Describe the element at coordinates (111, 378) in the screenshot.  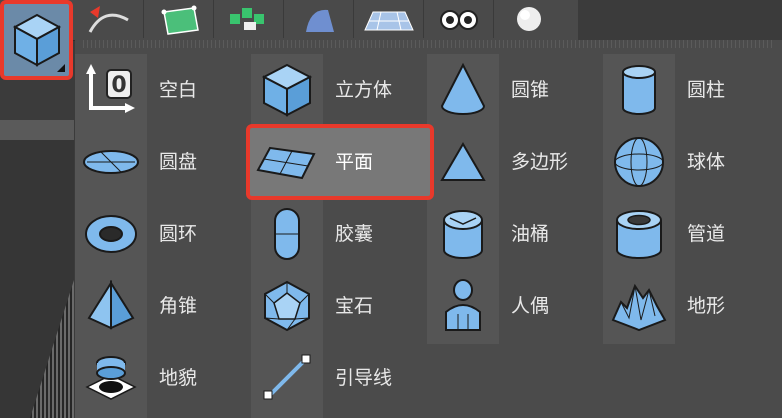
I see `landscape-relief-icon` at that location.